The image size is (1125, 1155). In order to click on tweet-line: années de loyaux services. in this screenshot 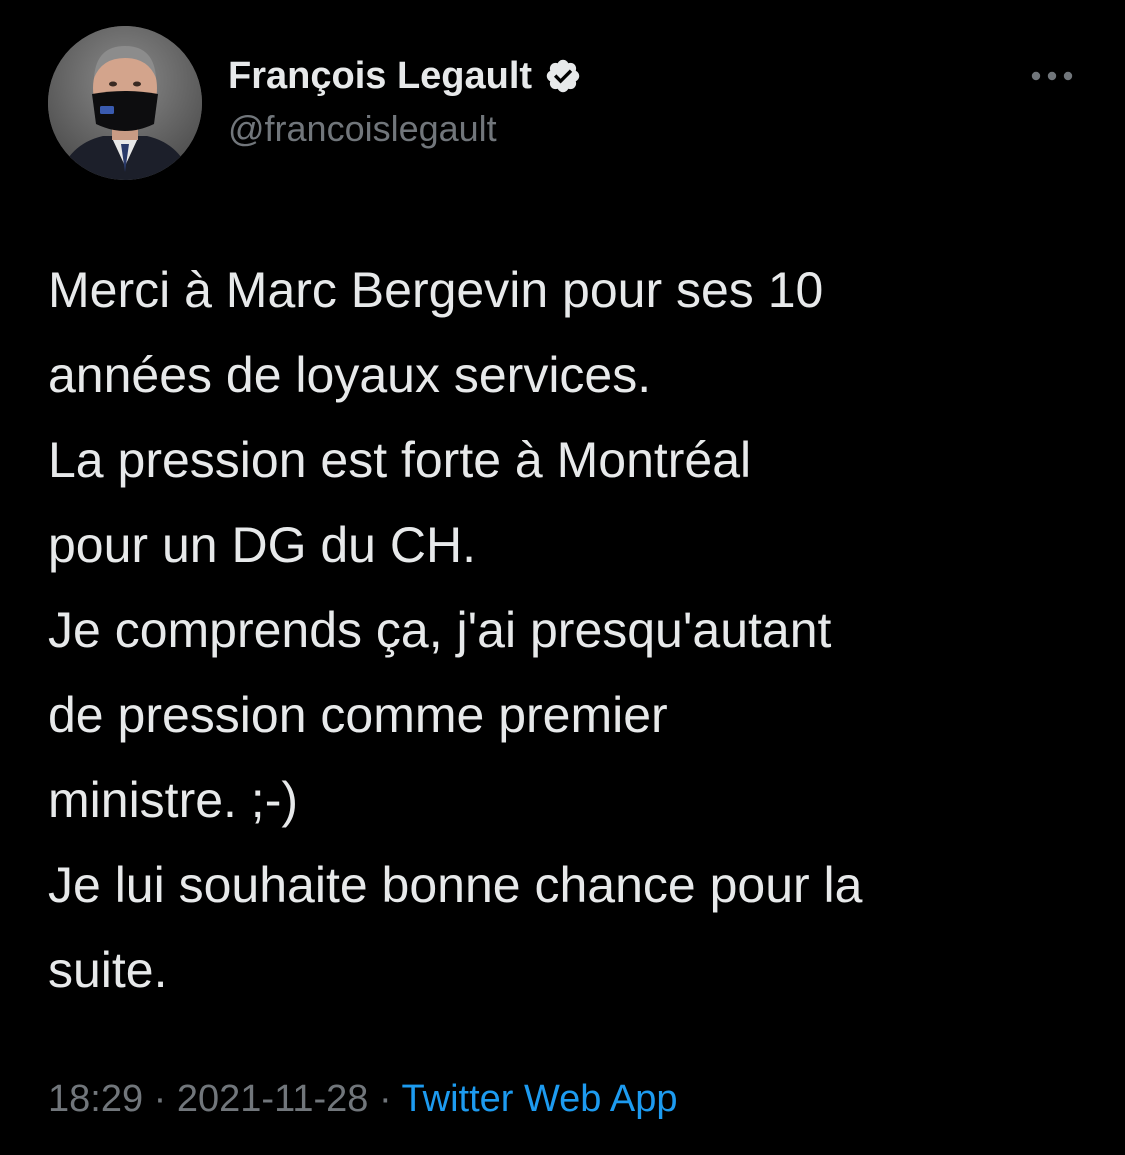, I will do `click(350, 375)`.